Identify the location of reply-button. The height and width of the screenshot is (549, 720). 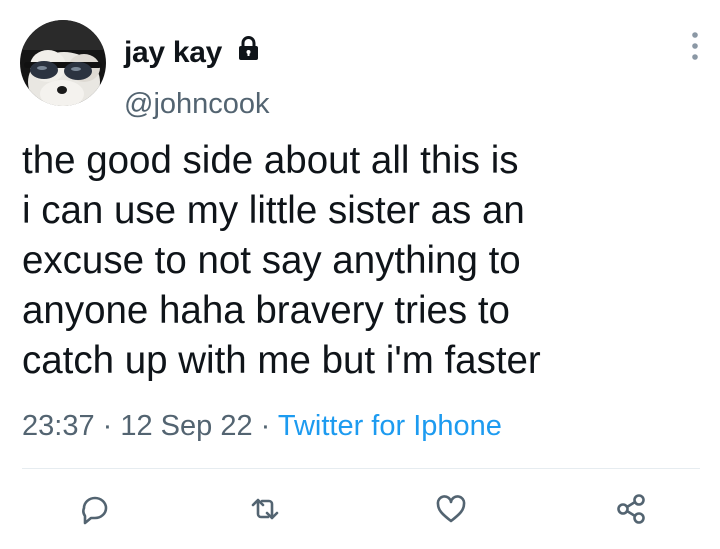
(95, 509).